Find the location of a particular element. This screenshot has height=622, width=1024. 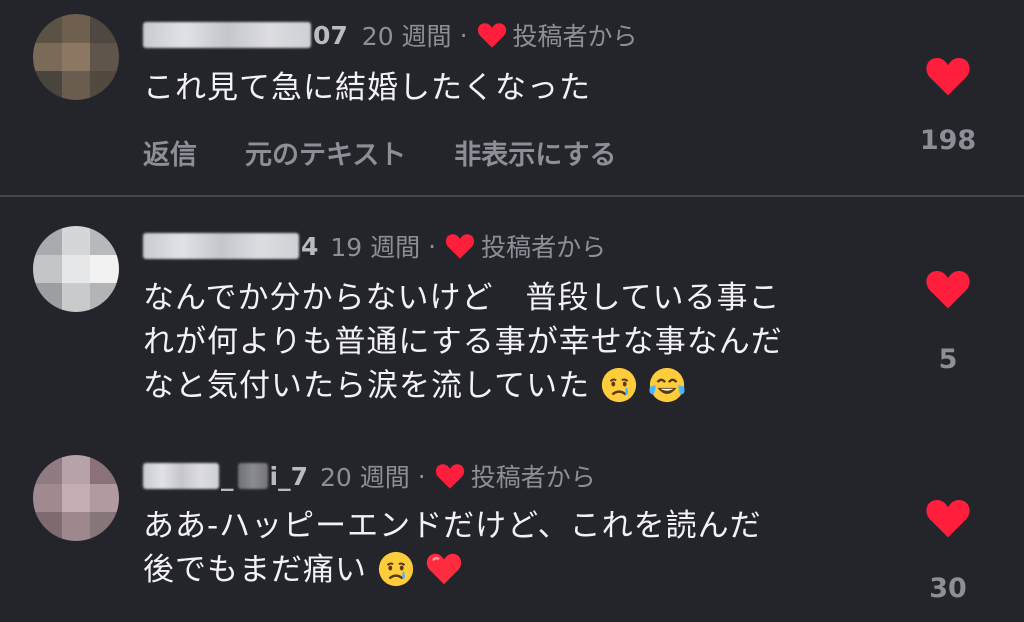

comment-age: 19 週間 is located at coordinates (375, 247).